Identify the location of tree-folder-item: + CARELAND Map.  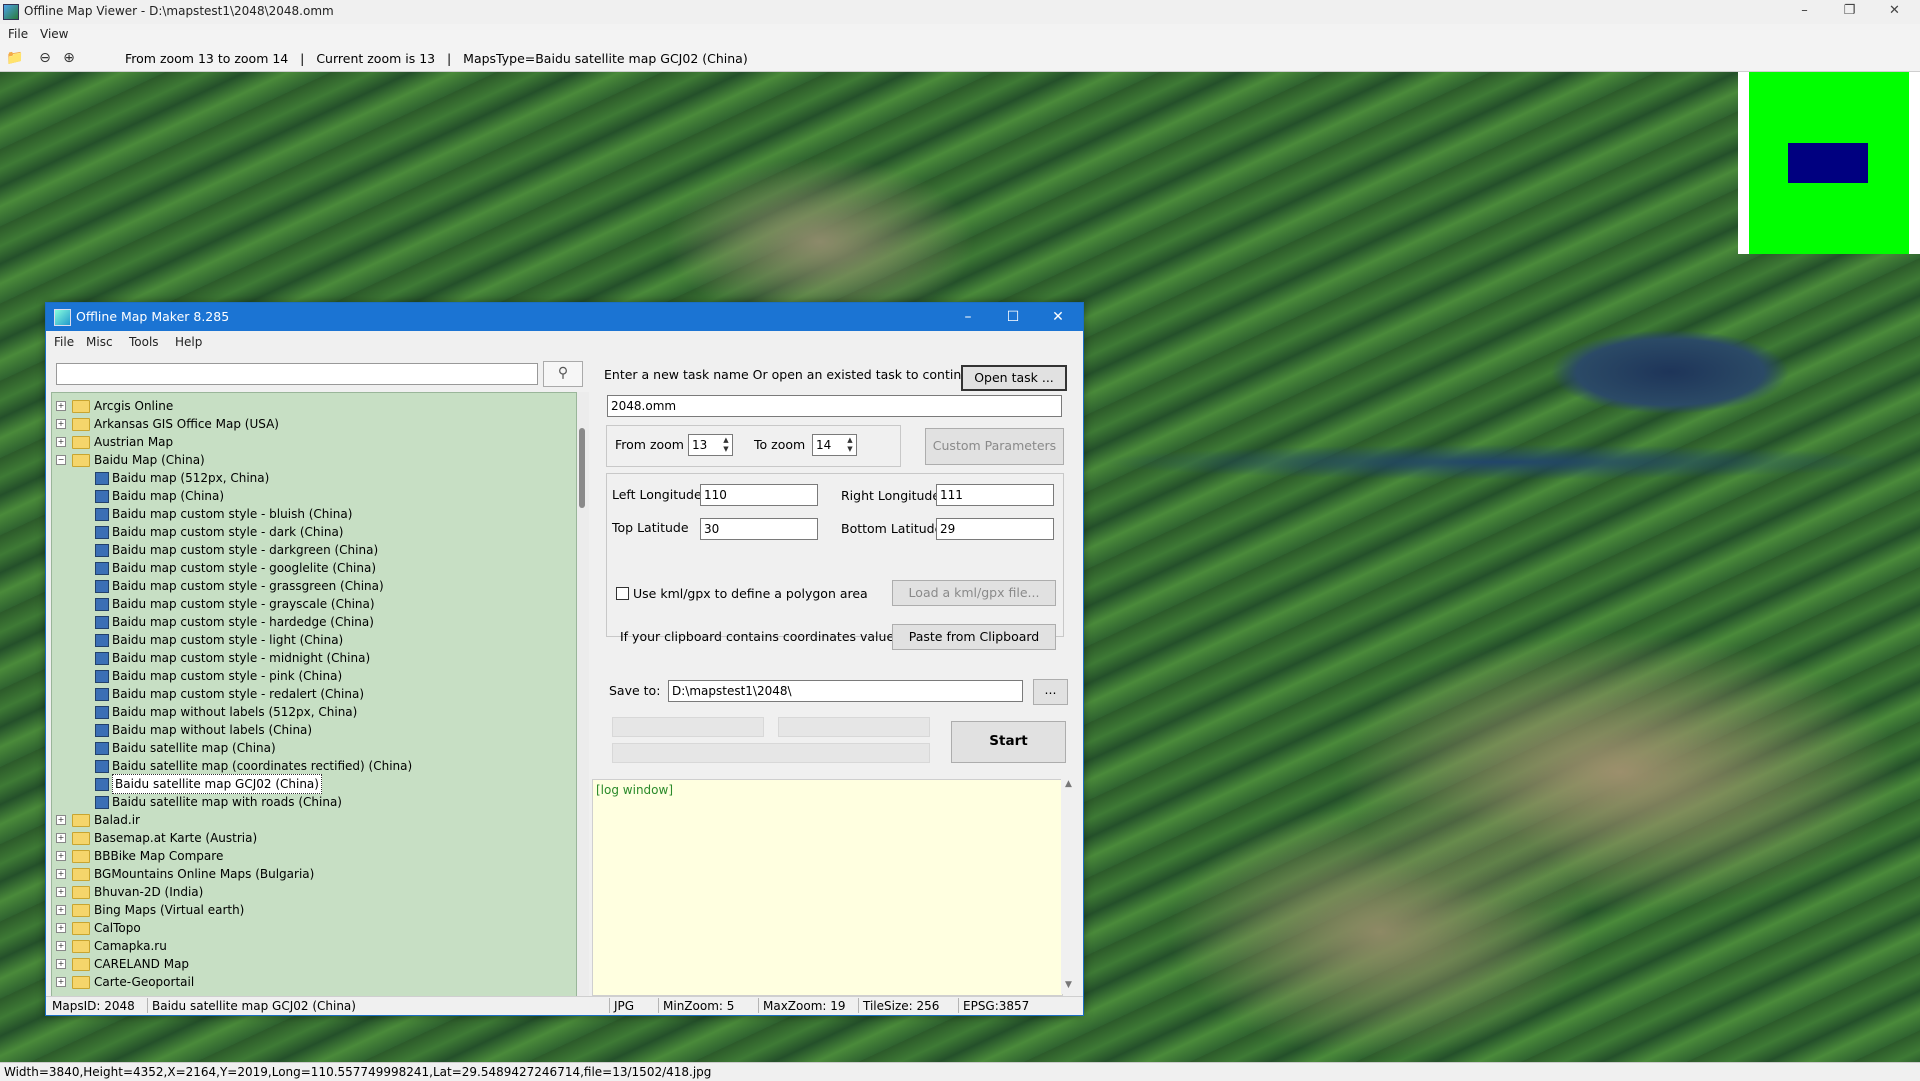
(312, 964).